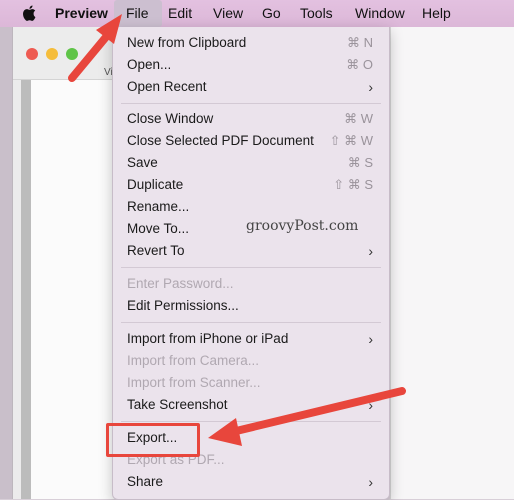  What do you see at coordinates (95, 48) in the screenshot?
I see `arrow-to-file-icon` at bounding box center [95, 48].